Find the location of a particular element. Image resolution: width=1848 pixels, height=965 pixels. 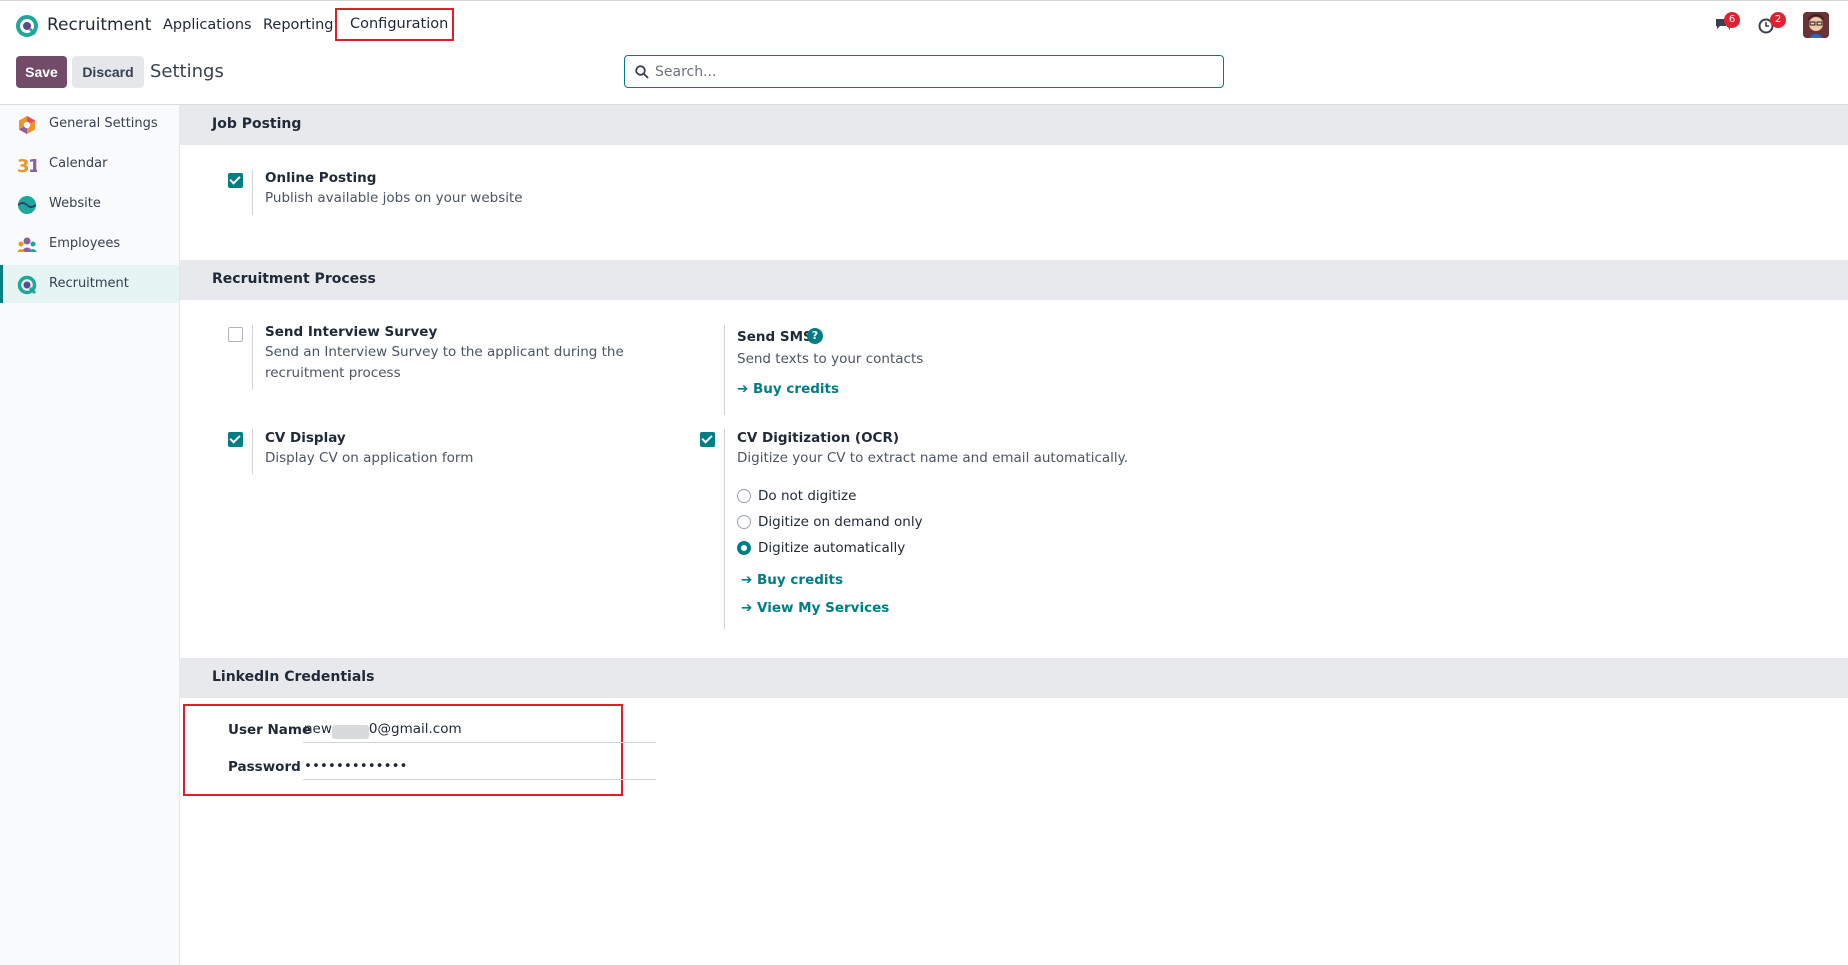

cv-ocr-title: CV Digitization (OCR) is located at coordinates (818, 438).